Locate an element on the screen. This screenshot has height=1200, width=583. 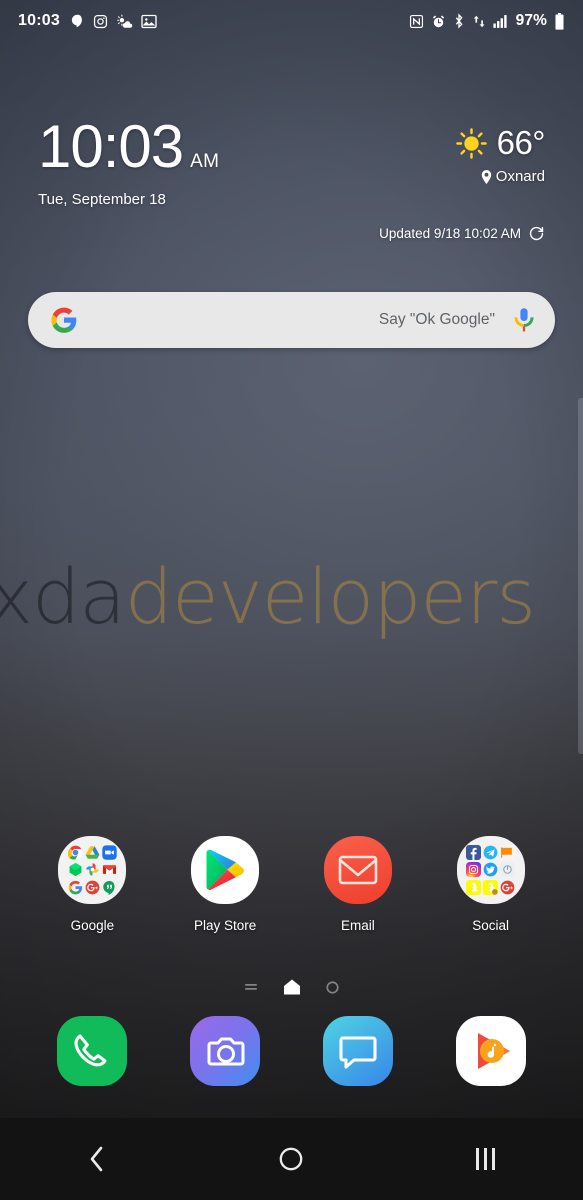
grey-circle-icon is located at coordinates (508, 870).